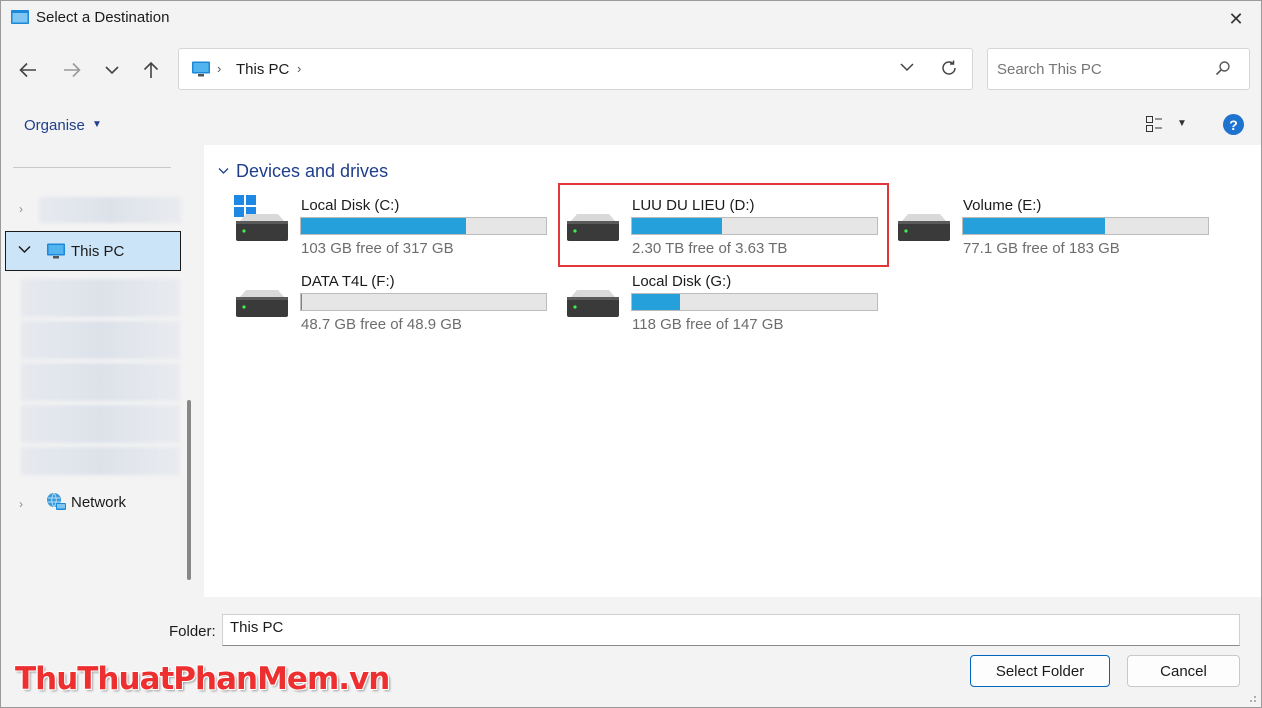 The height and width of the screenshot is (708, 1262). I want to click on title-bar: Select a Destination ✕, so click(631, 19).